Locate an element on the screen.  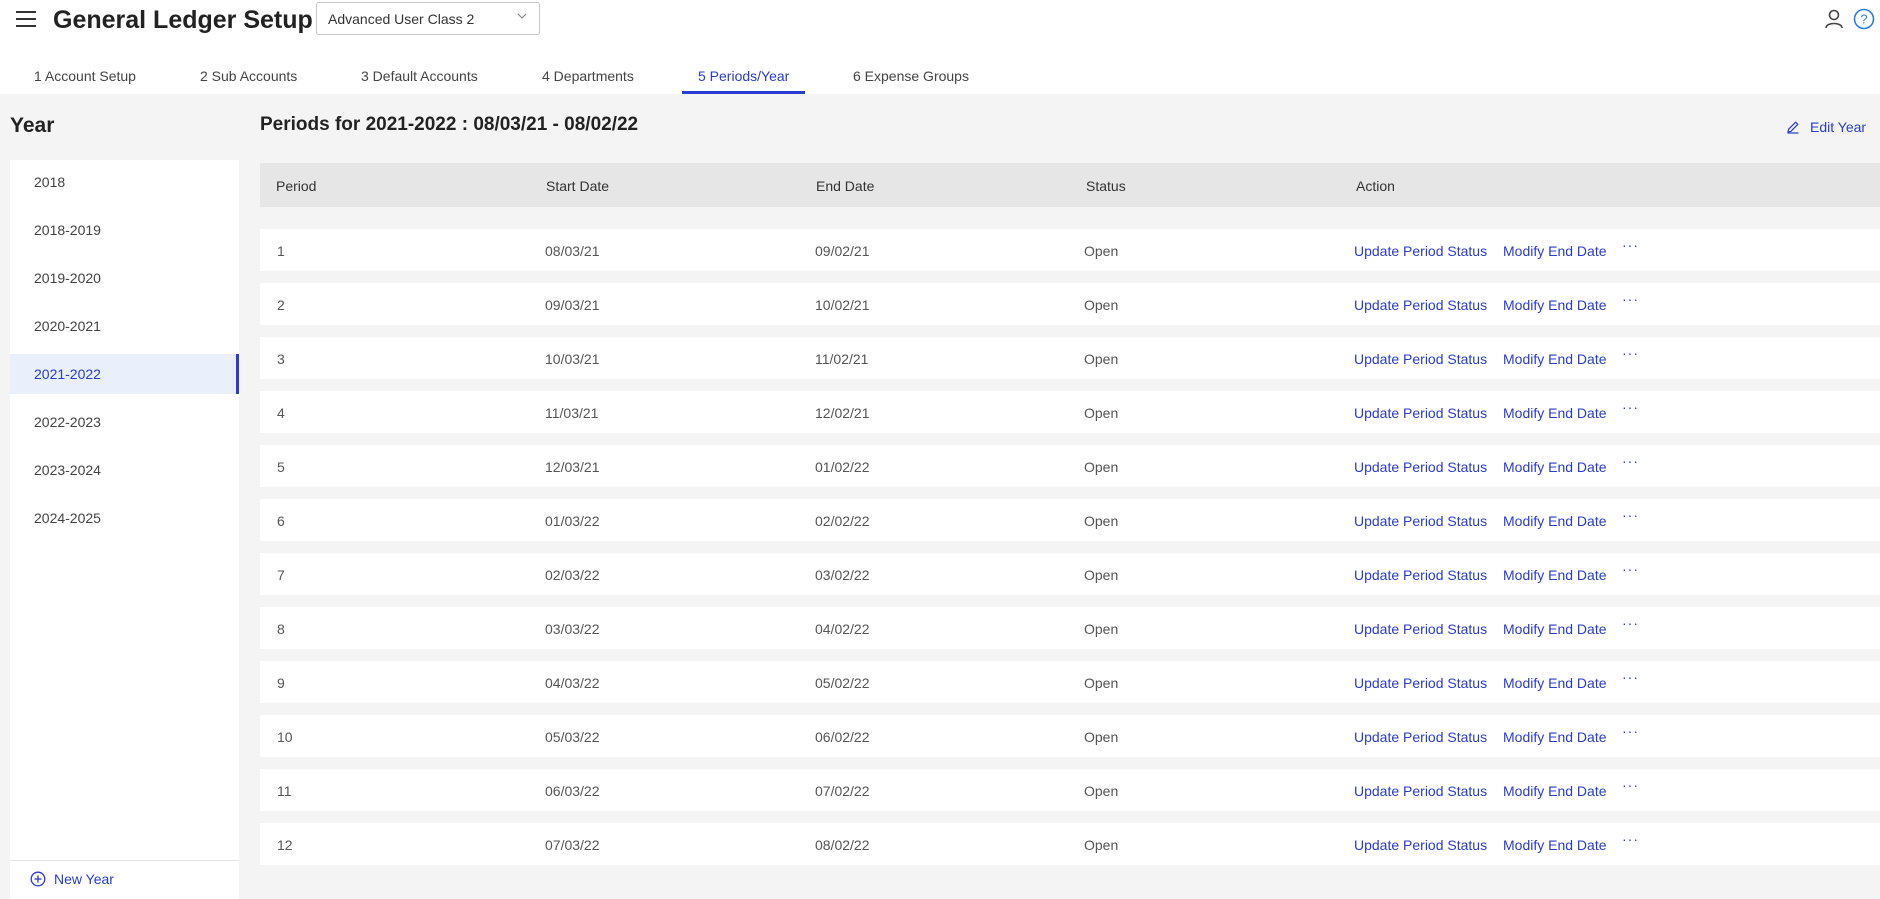
end-date-cell: 06/02/22 is located at coordinates (842, 737).